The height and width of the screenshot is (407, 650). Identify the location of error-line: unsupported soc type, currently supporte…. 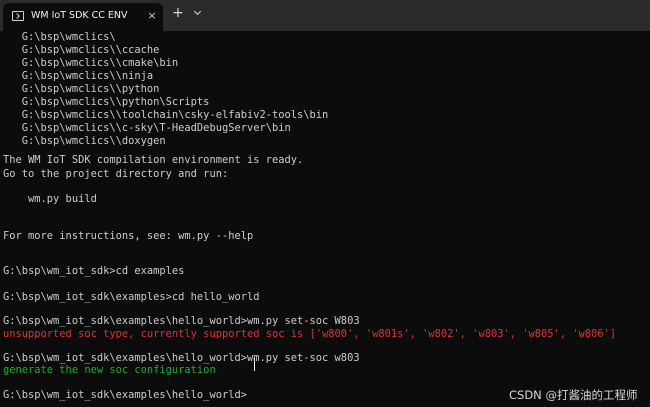
(310, 334).